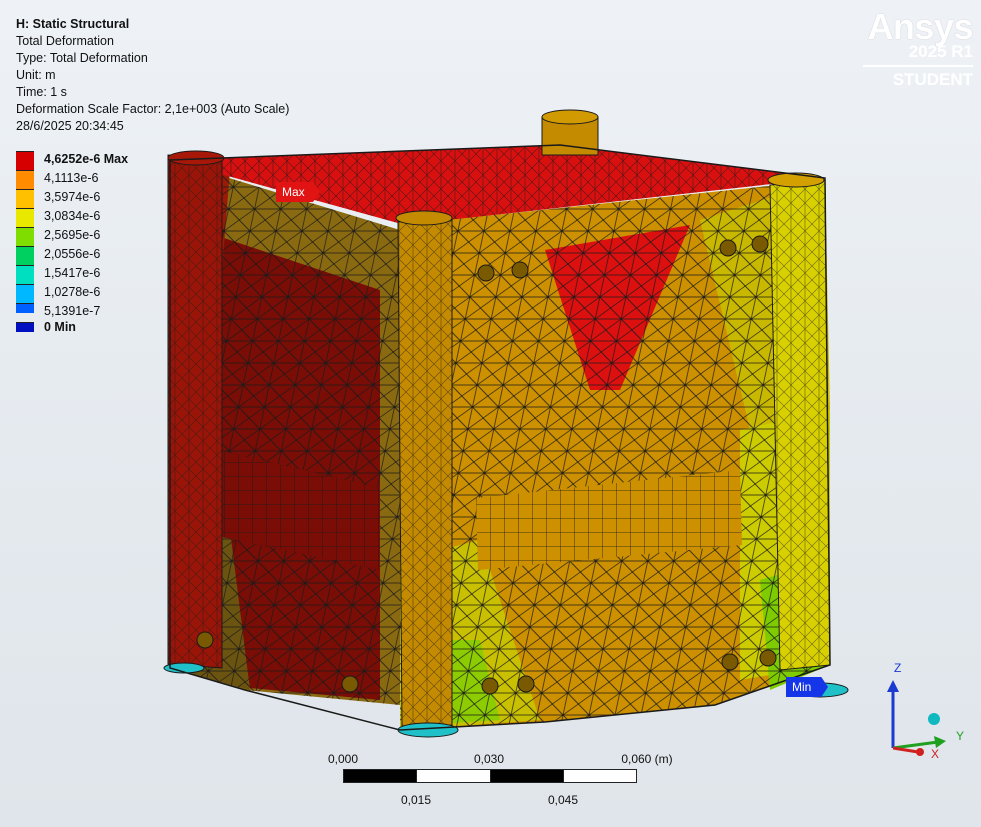 The width and height of the screenshot is (981, 827). I want to click on scale-label: 0,045, so click(563, 800).